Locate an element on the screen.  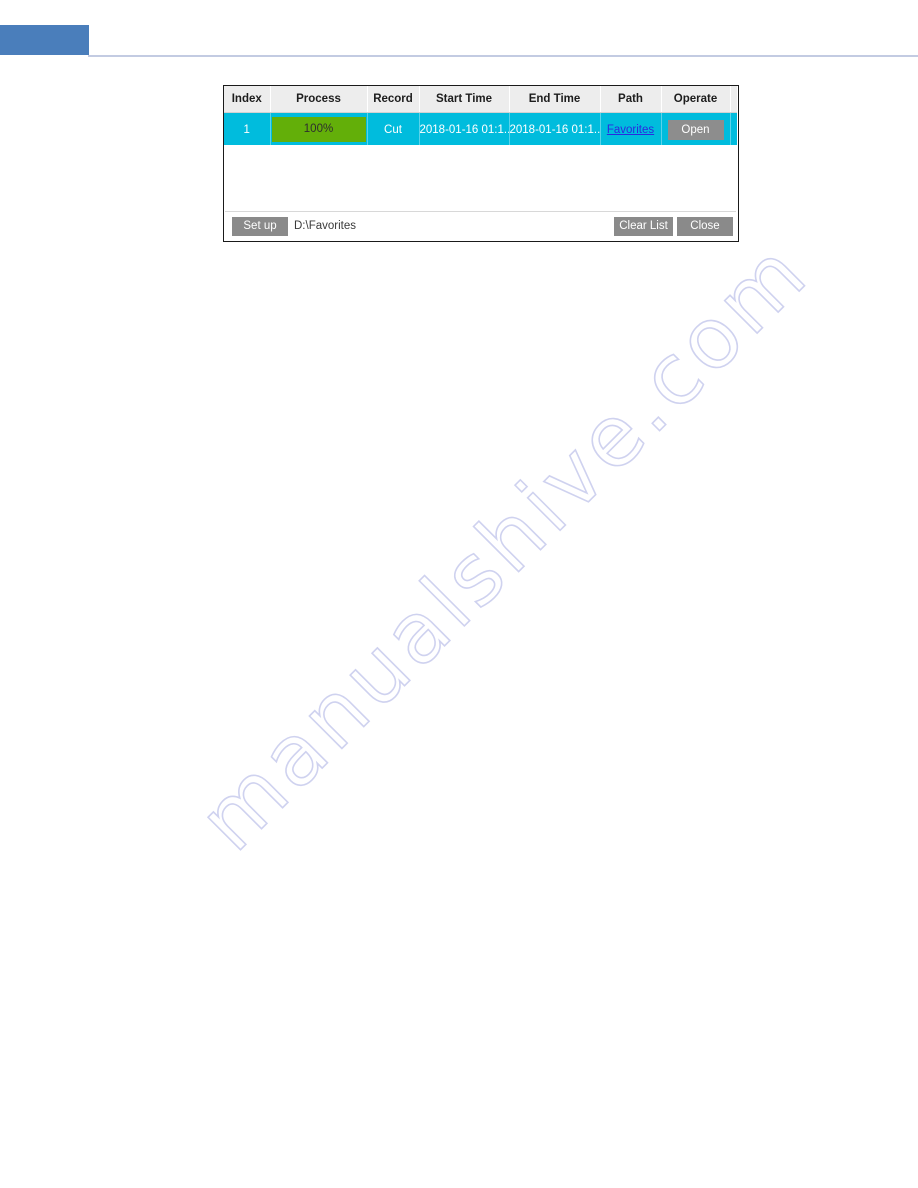
column-header-index: Index is located at coordinates (247, 99).